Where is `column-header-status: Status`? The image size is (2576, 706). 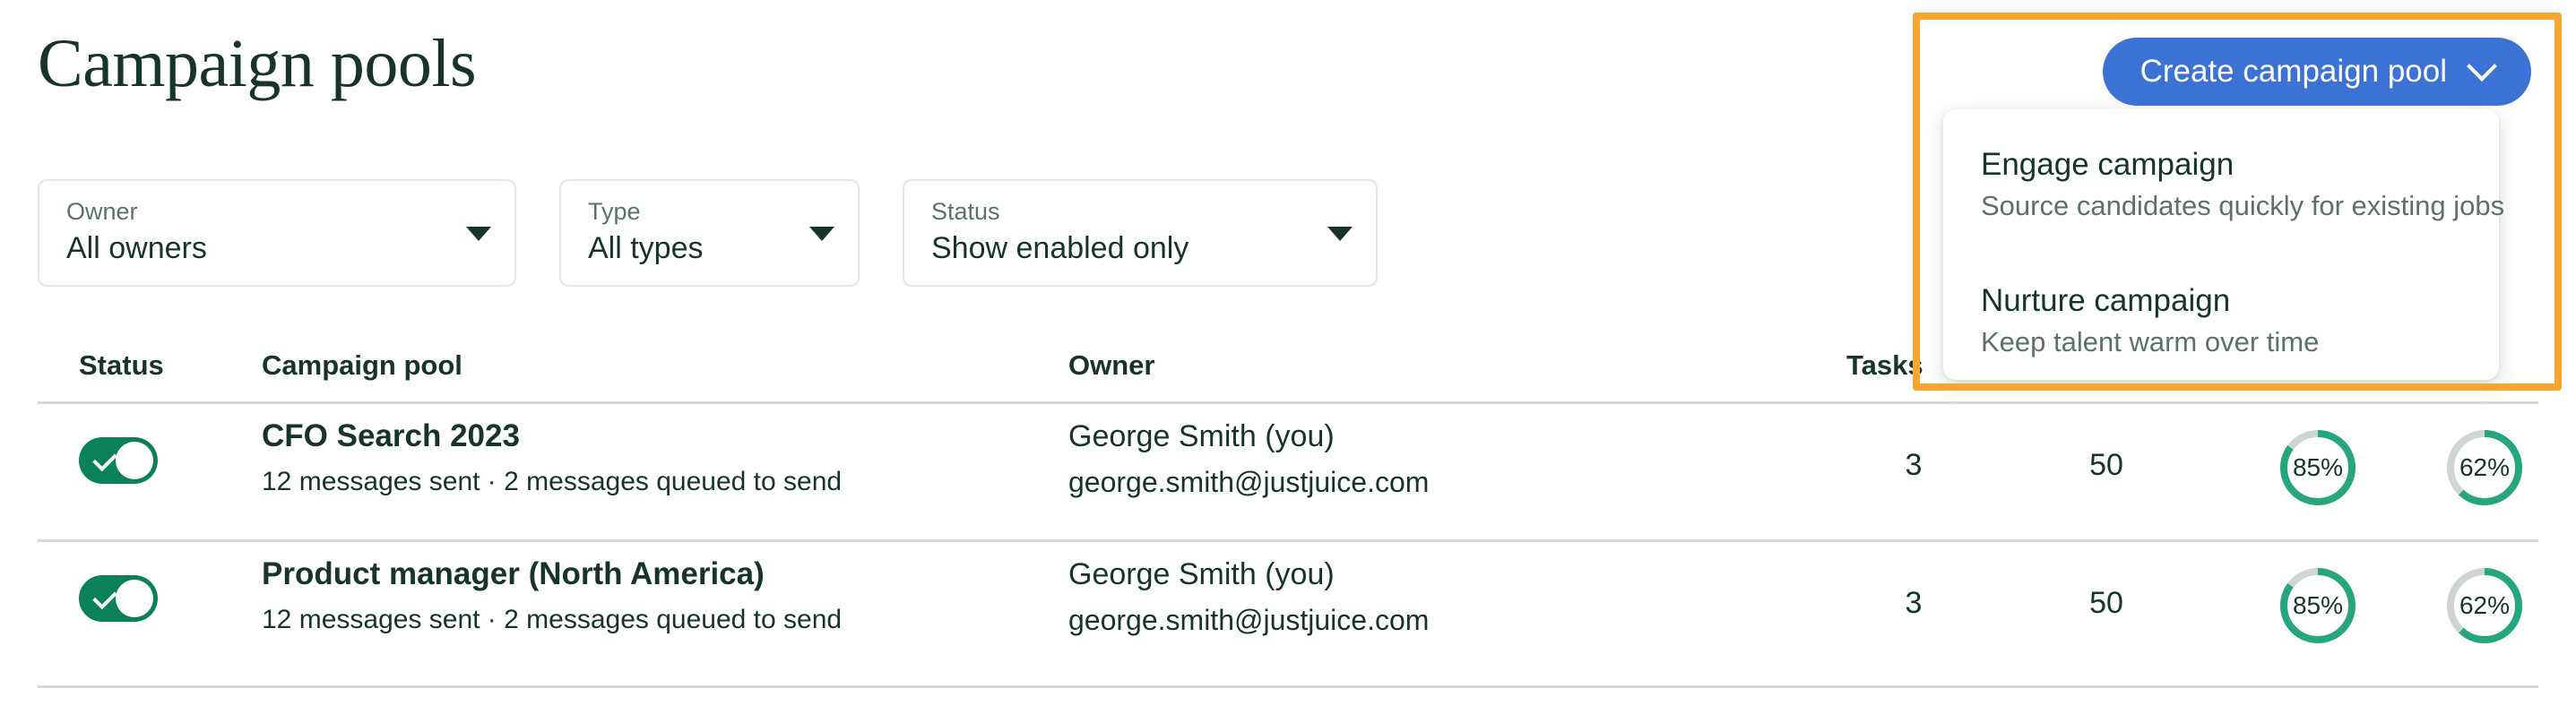 column-header-status: Status is located at coordinates (121, 365).